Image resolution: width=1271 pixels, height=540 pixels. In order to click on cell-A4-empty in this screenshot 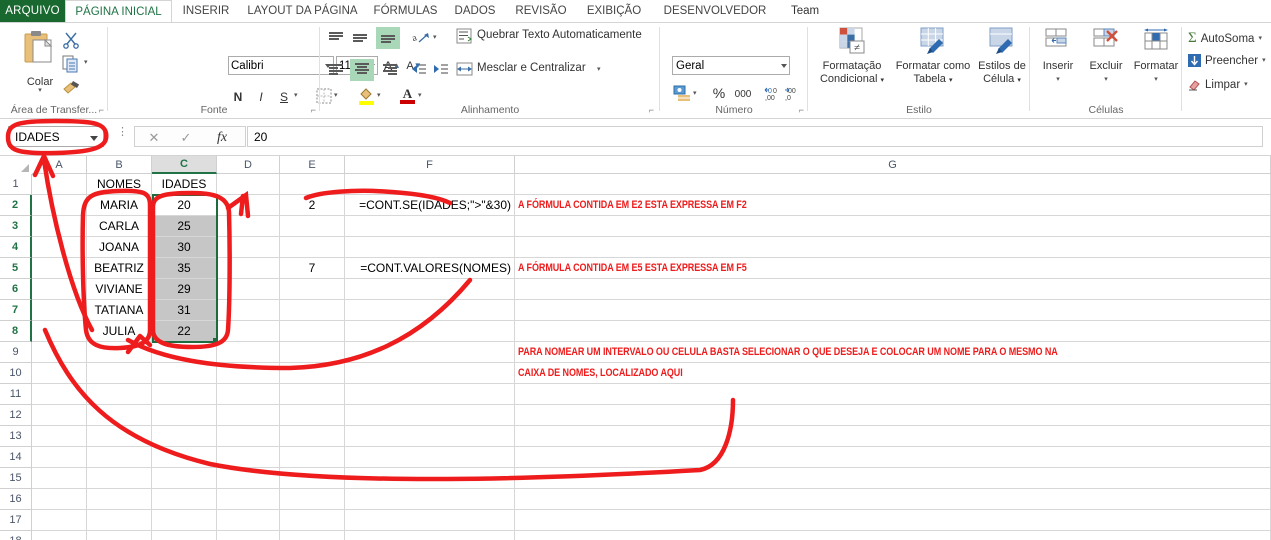, I will do `click(59, 247)`.